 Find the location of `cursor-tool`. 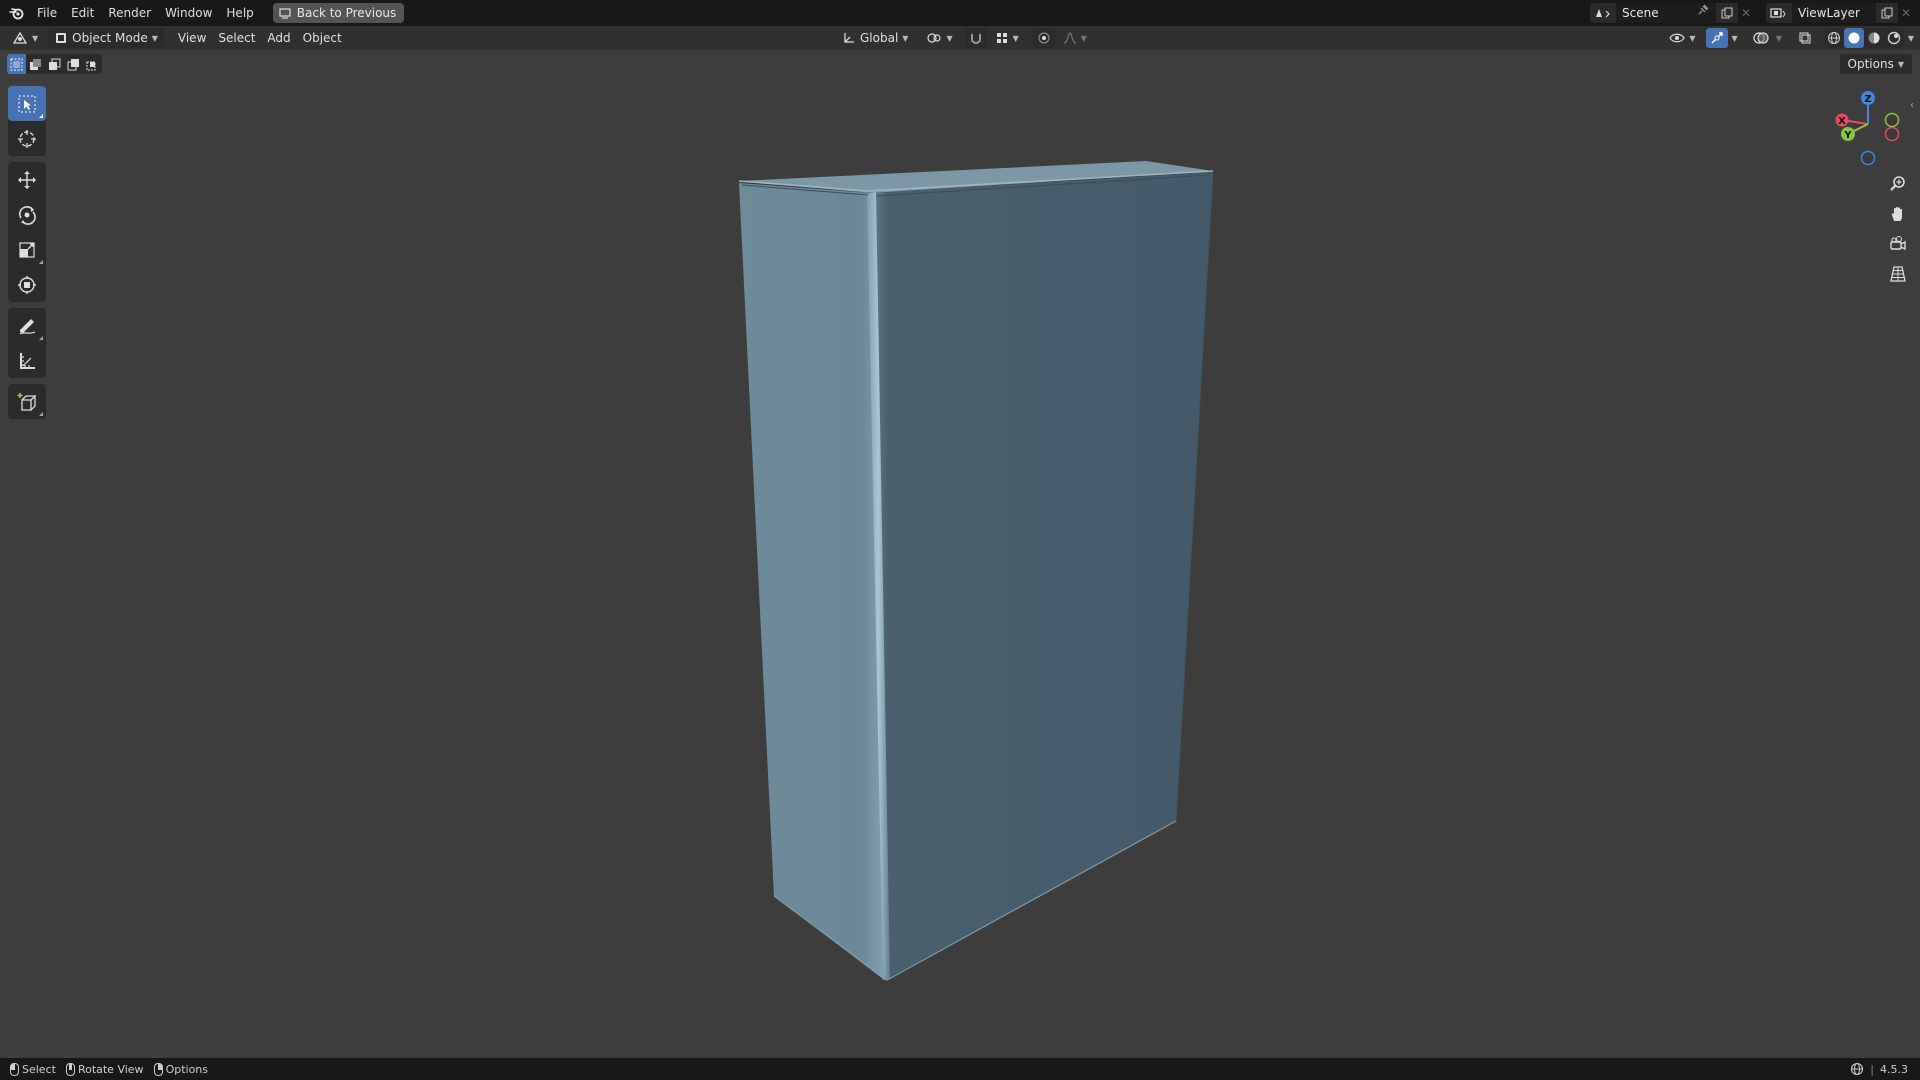

cursor-tool is located at coordinates (27, 138).